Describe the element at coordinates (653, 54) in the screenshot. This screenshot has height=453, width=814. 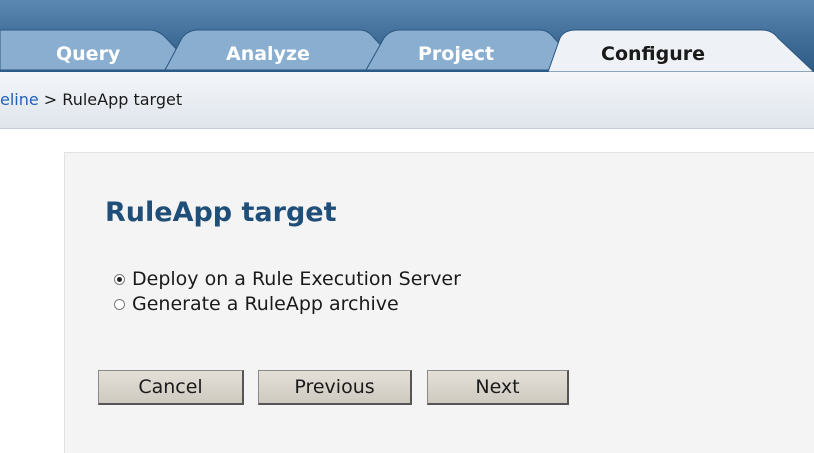
I see `tab-configure: Configure` at that location.